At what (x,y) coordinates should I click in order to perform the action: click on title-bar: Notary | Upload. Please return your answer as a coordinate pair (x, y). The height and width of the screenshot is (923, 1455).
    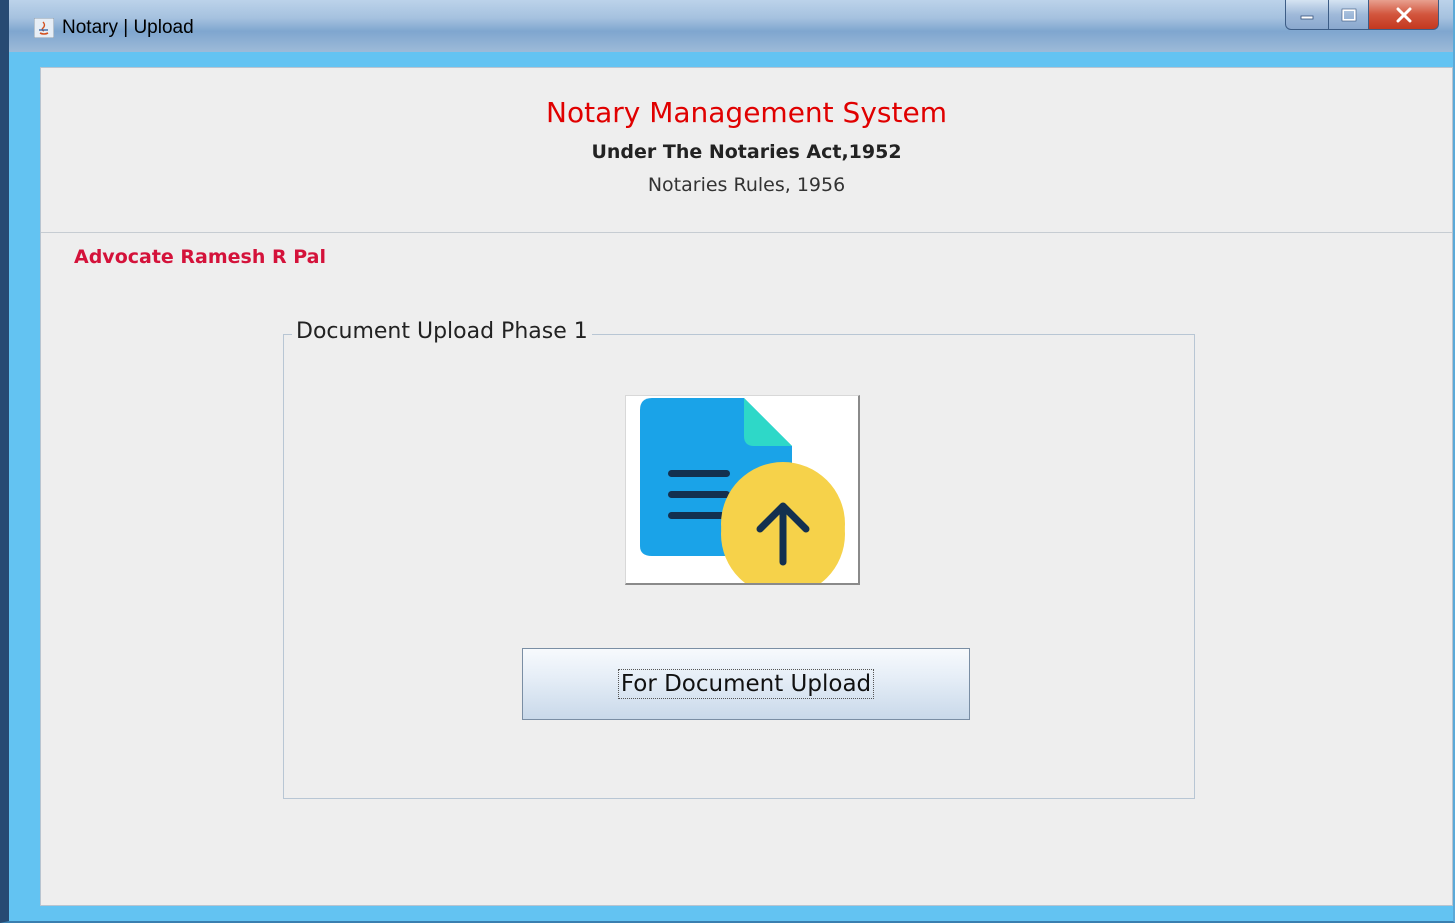
    Looking at the image, I should click on (731, 26).